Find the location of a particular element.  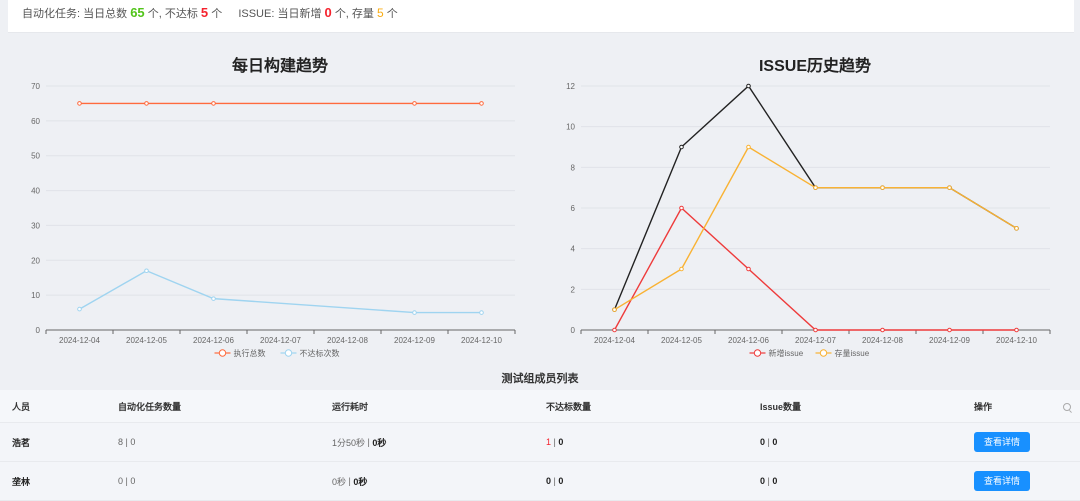

header-runtime: 运行耗时 is located at coordinates (350, 406).